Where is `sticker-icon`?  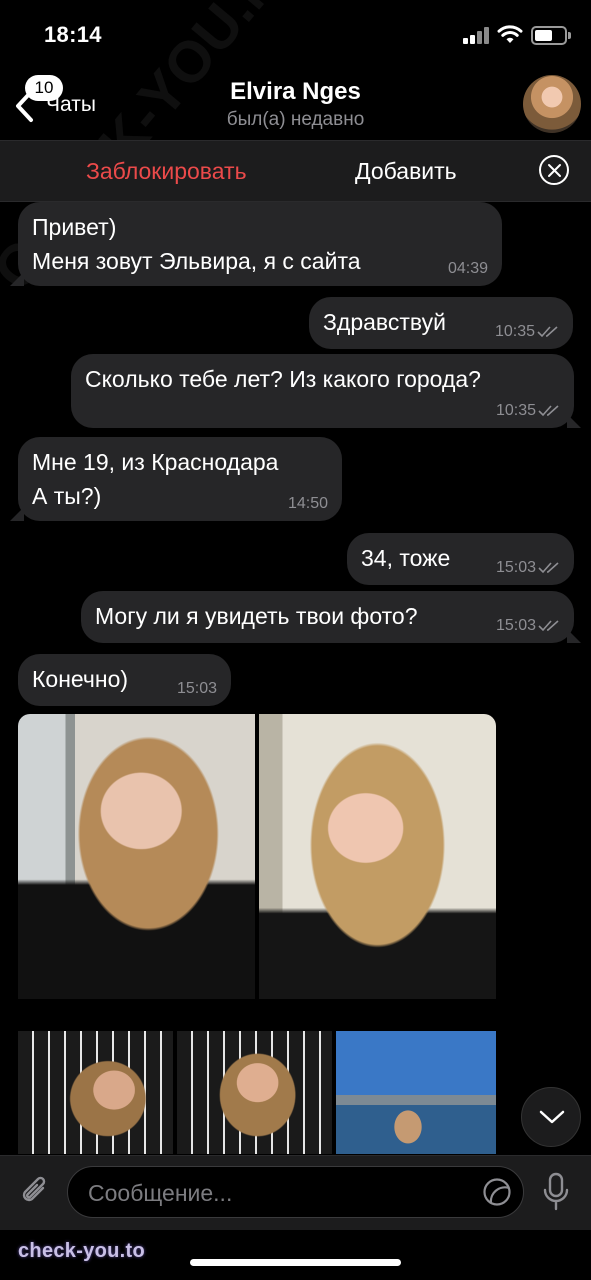 sticker-icon is located at coordinates (497, 1192).